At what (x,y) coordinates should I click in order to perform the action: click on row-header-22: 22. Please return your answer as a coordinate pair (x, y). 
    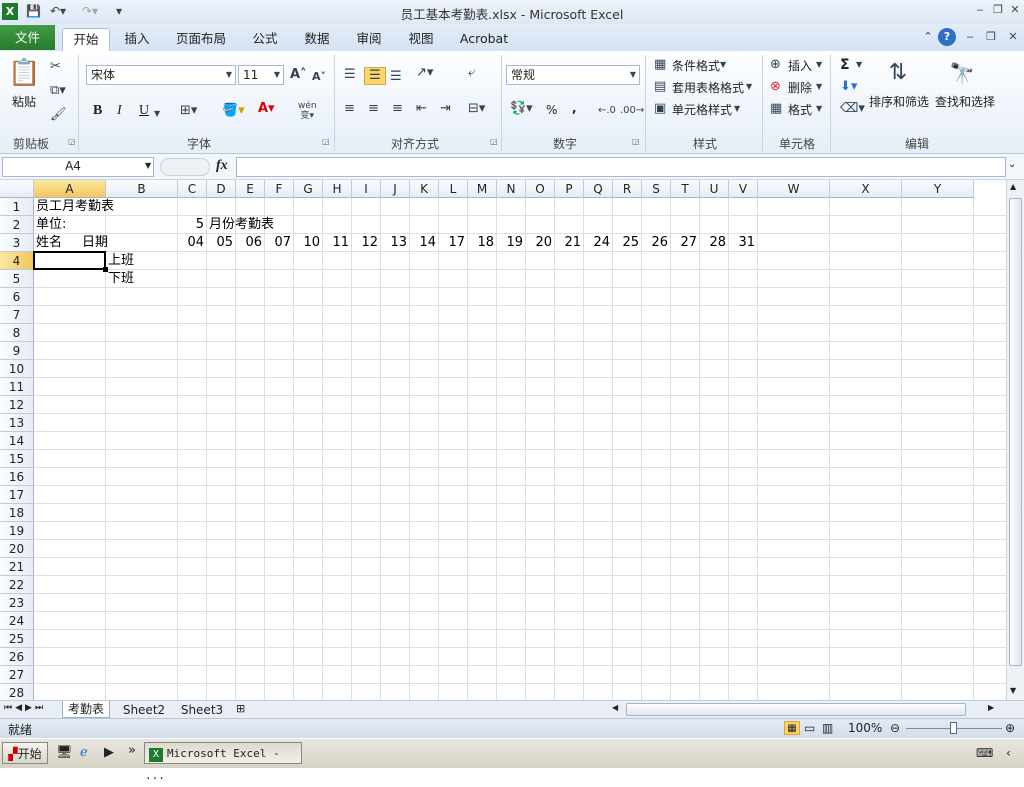
    Looking at the image, I should click on (17, 585).